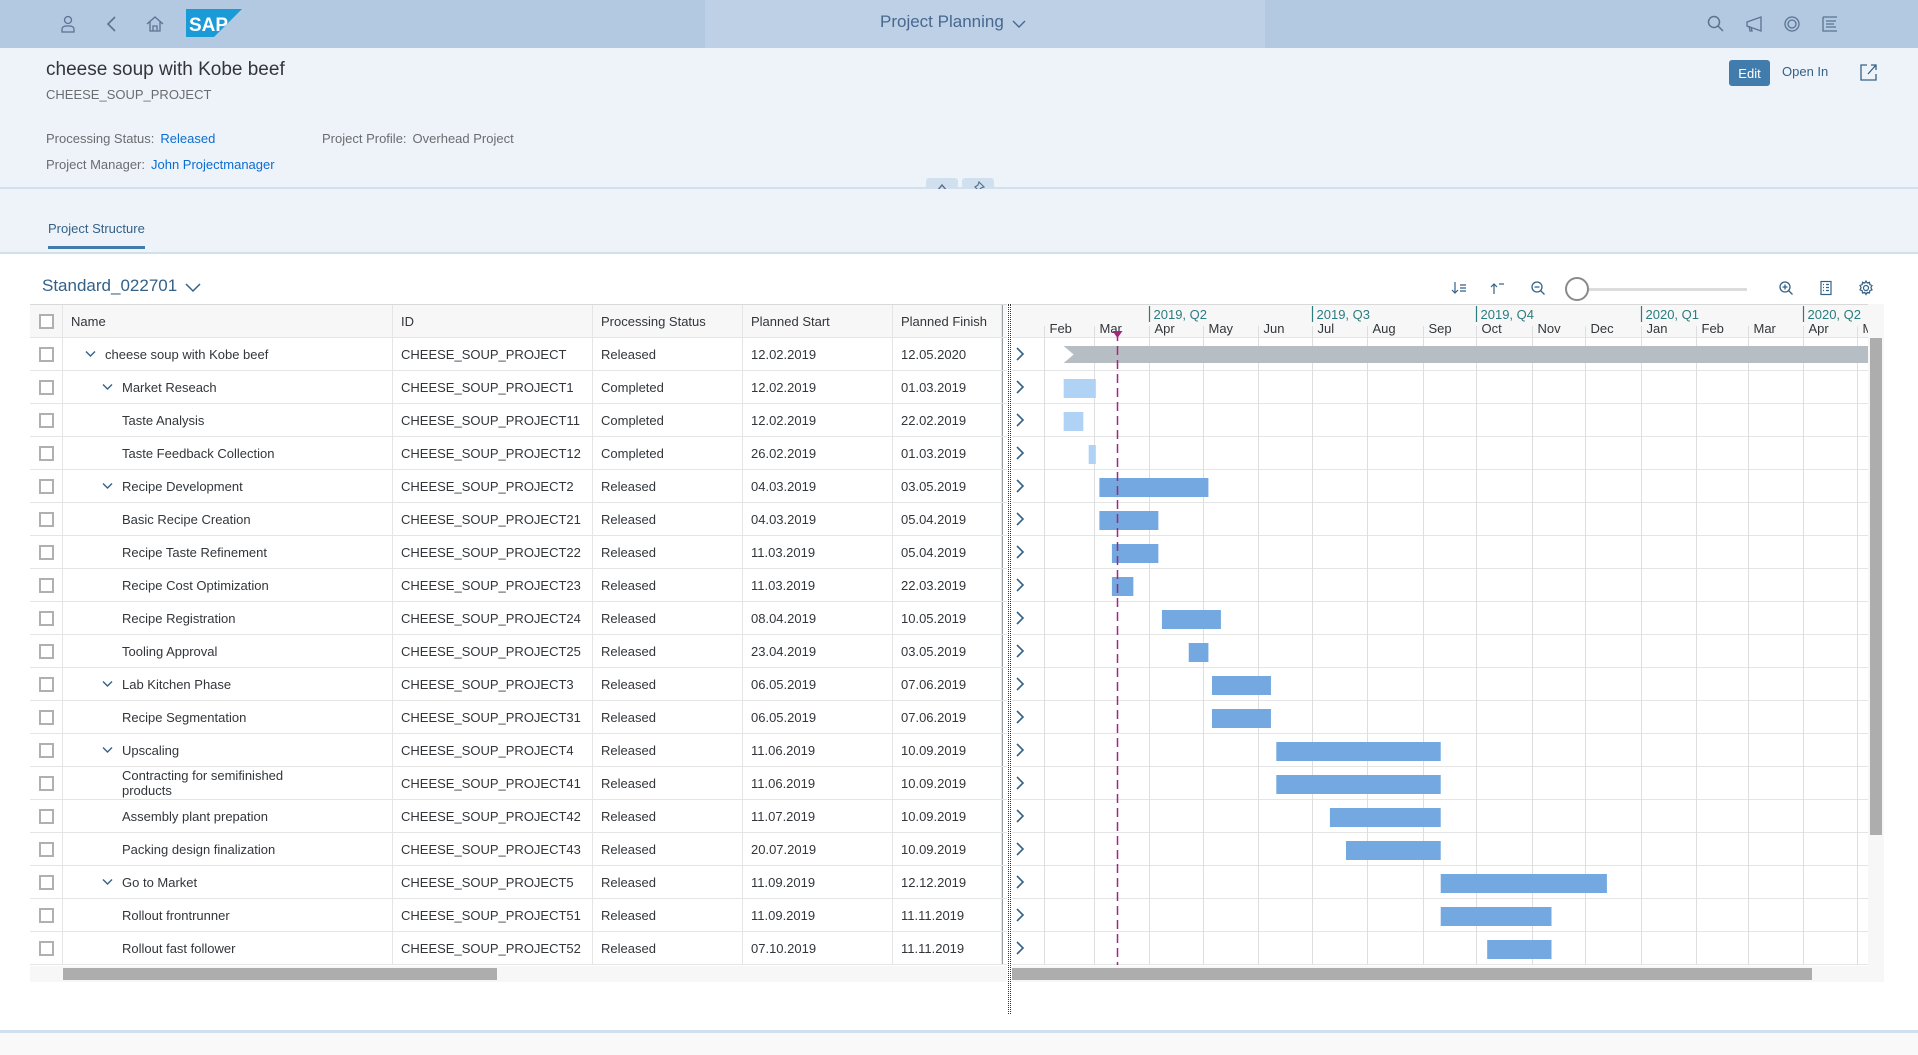 The image size is (1918, 1055). I want to click on zoom-in-icon, so click(1786, 288).